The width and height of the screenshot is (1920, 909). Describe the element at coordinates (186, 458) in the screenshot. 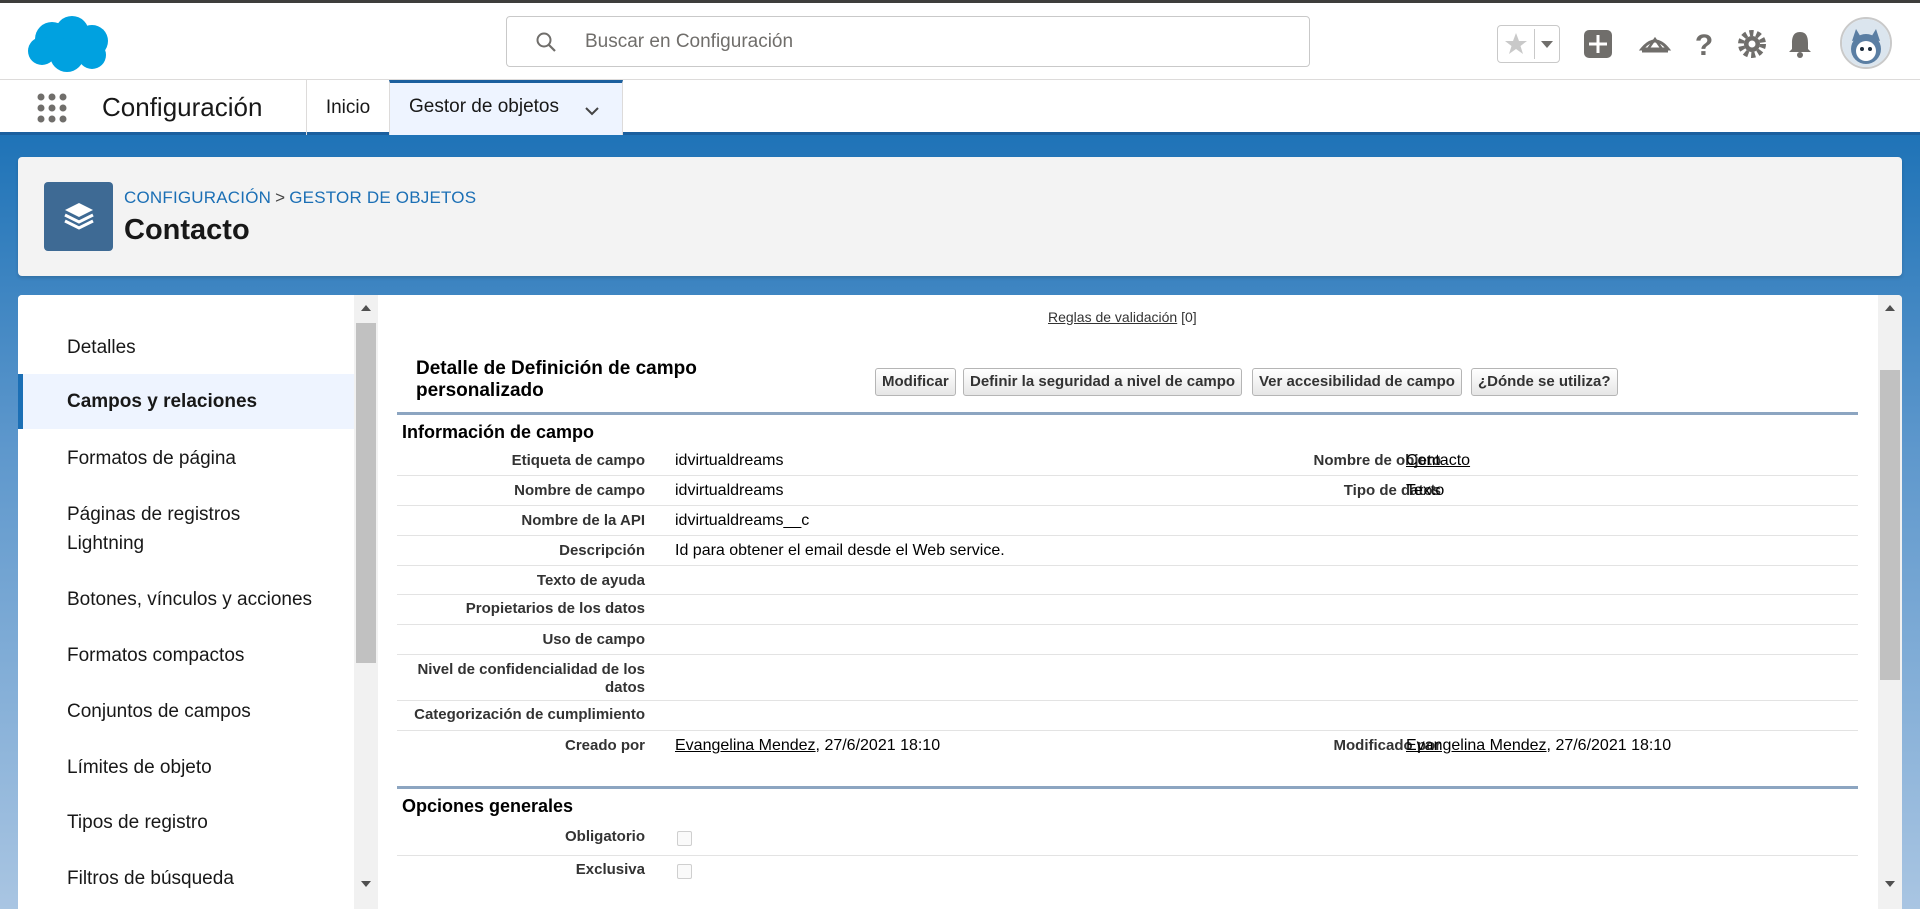

I see `sidebar-item-formatos-de-pagina: Formatos de página` at that location.